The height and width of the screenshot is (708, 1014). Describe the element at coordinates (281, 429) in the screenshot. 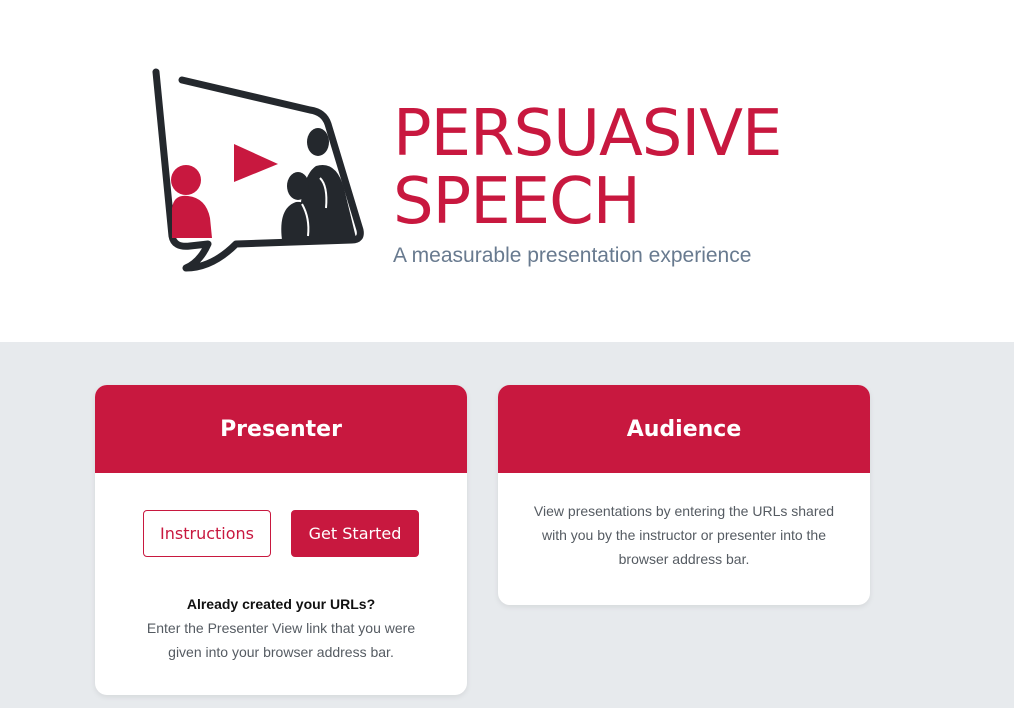

I see `presenter-card-heading: Presenter` at that location.